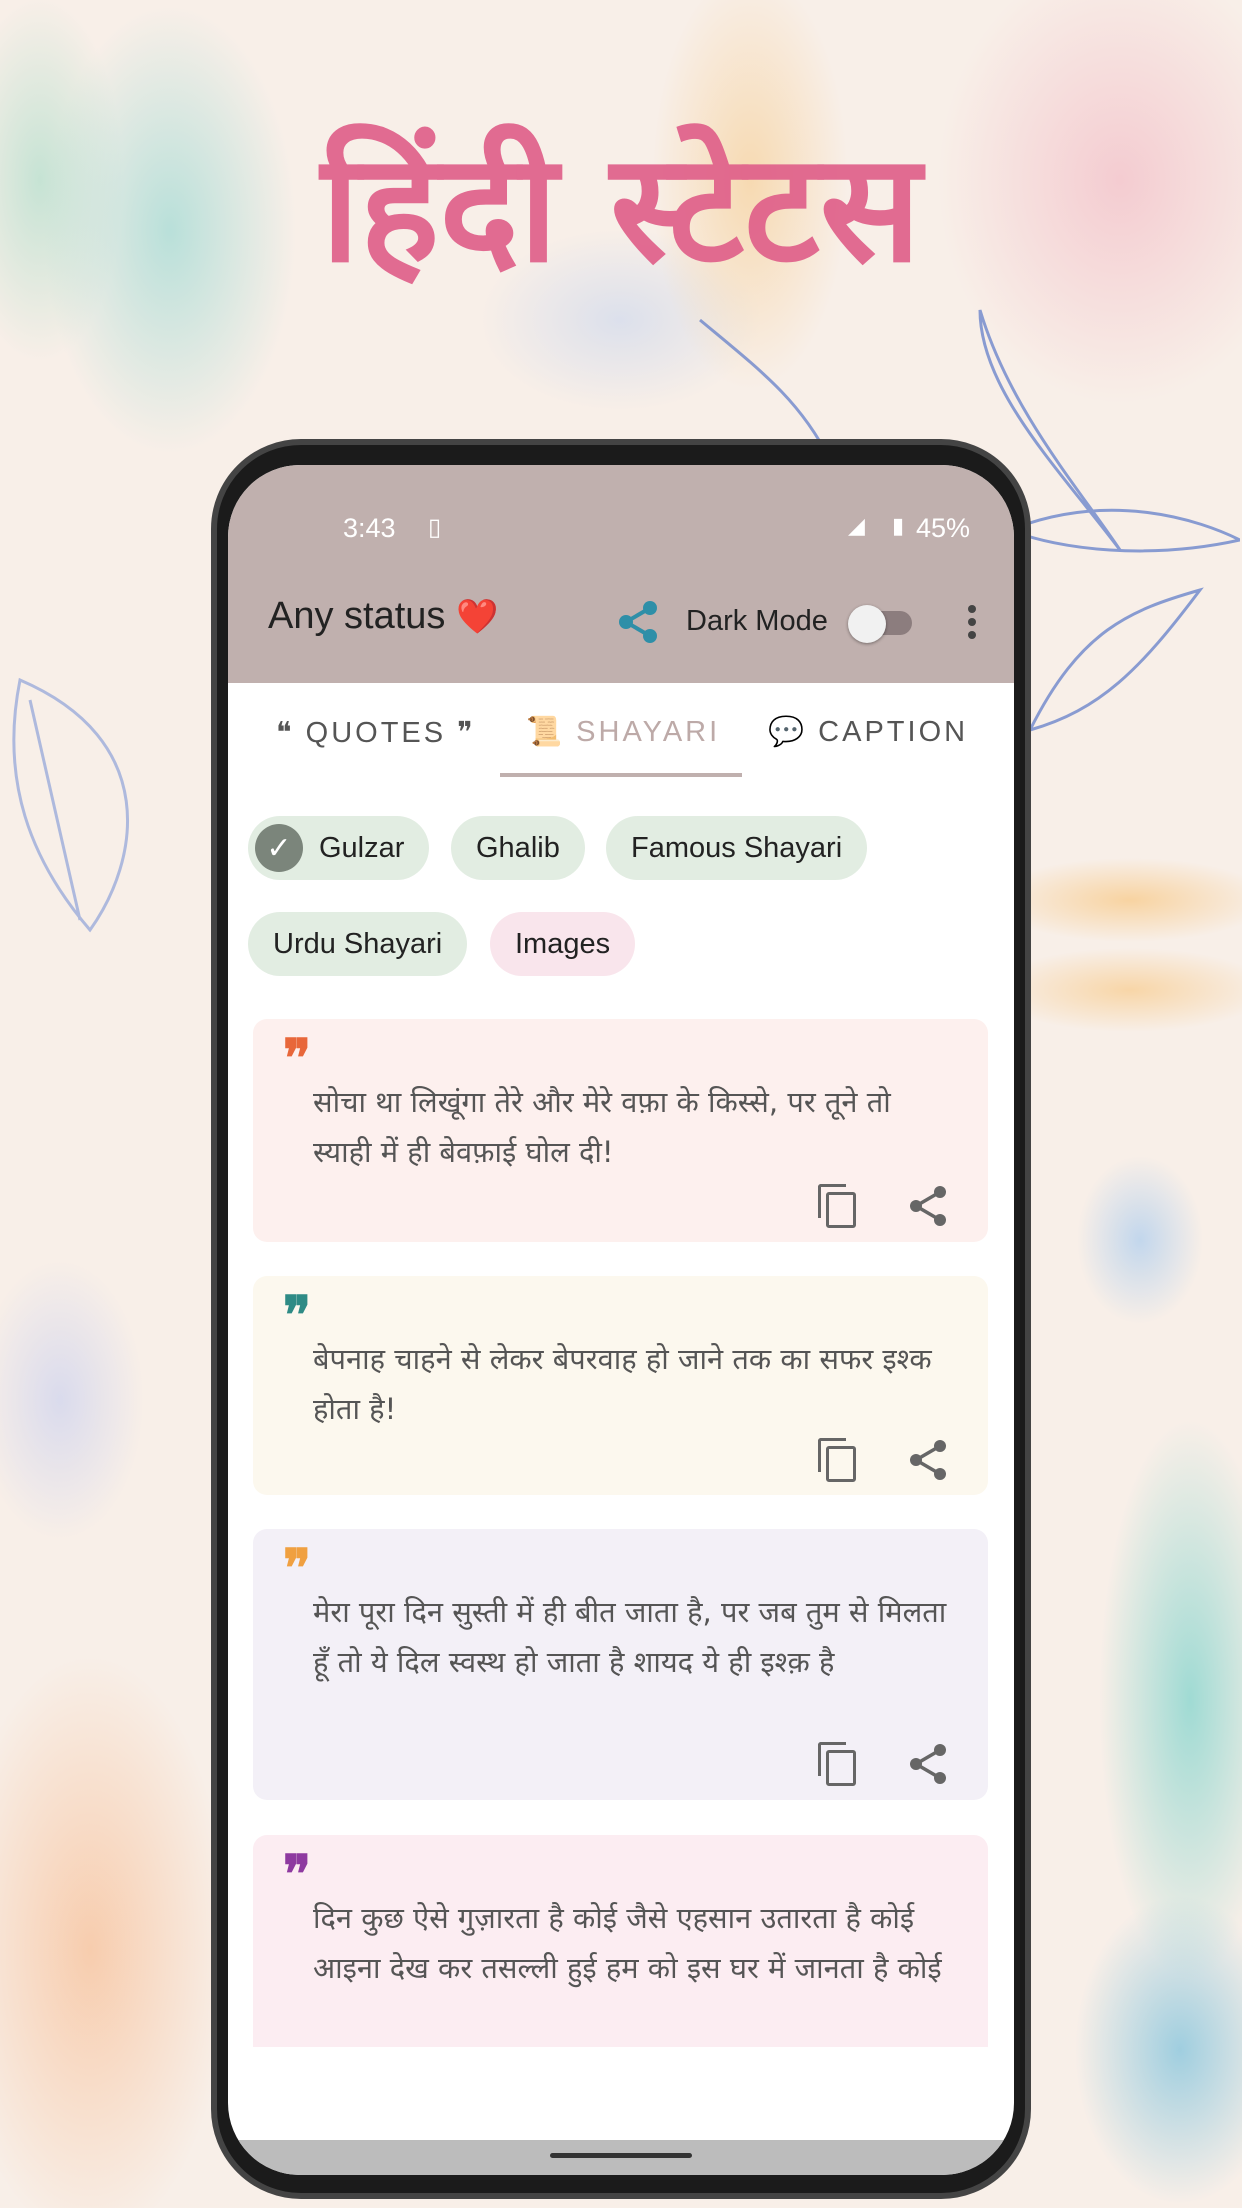 The width and height of the screenshot is (1242, 2208). Describe the element at coordinates (477, 617) in the screenshot. I see `heart-icon: ❤️` at that location.